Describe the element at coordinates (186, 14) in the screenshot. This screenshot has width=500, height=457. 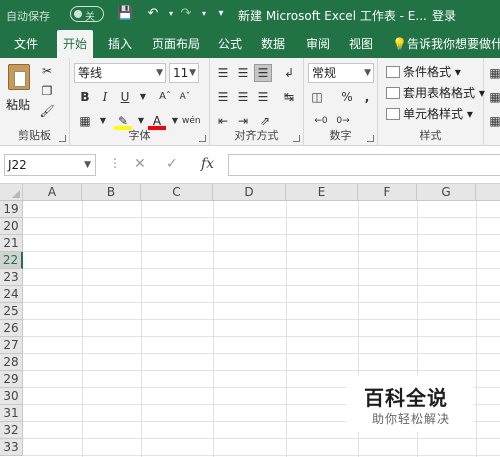
I see `redo-icon: ↷` at that location.